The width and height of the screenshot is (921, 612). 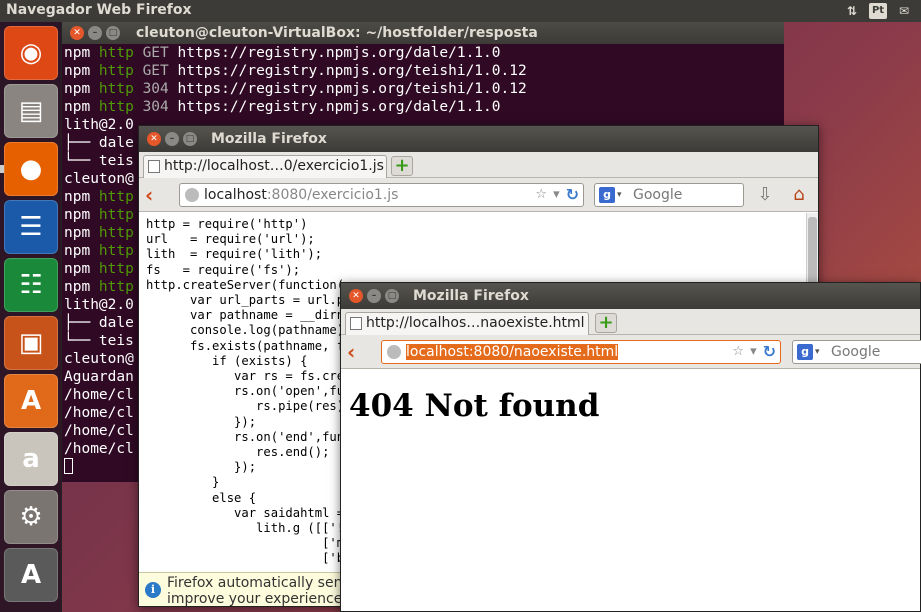 I want to click on updater-glyph: A, so click(x=31, y=575).